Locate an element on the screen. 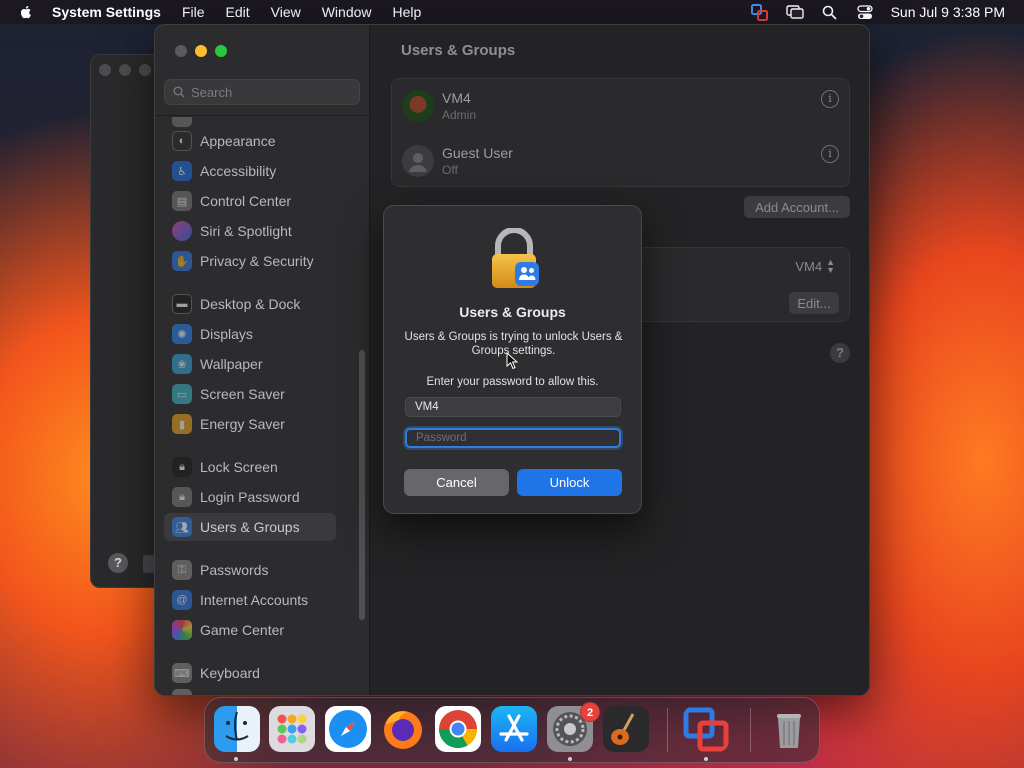 Image resolution: width=1024 pixels, height=768 pixels. safari-icon is located at coordinates (348, 729).